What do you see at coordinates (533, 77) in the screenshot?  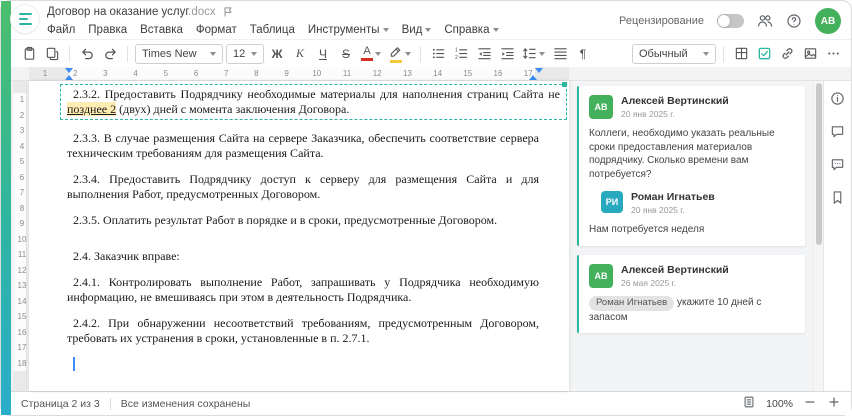 I see `right-indent-marker` at bounding box center [533, 77].